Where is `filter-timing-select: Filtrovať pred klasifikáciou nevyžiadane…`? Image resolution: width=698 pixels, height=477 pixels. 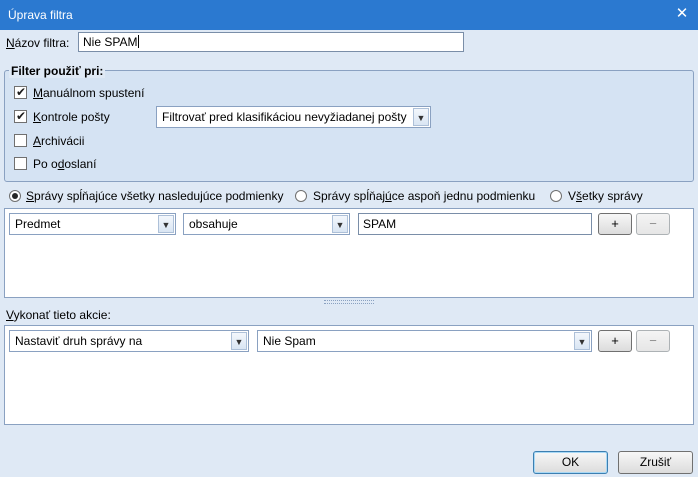 filter-timing-select: Filtrovať pred klasifikáciou nevyžiadane… is located at coordinates (293, 117).